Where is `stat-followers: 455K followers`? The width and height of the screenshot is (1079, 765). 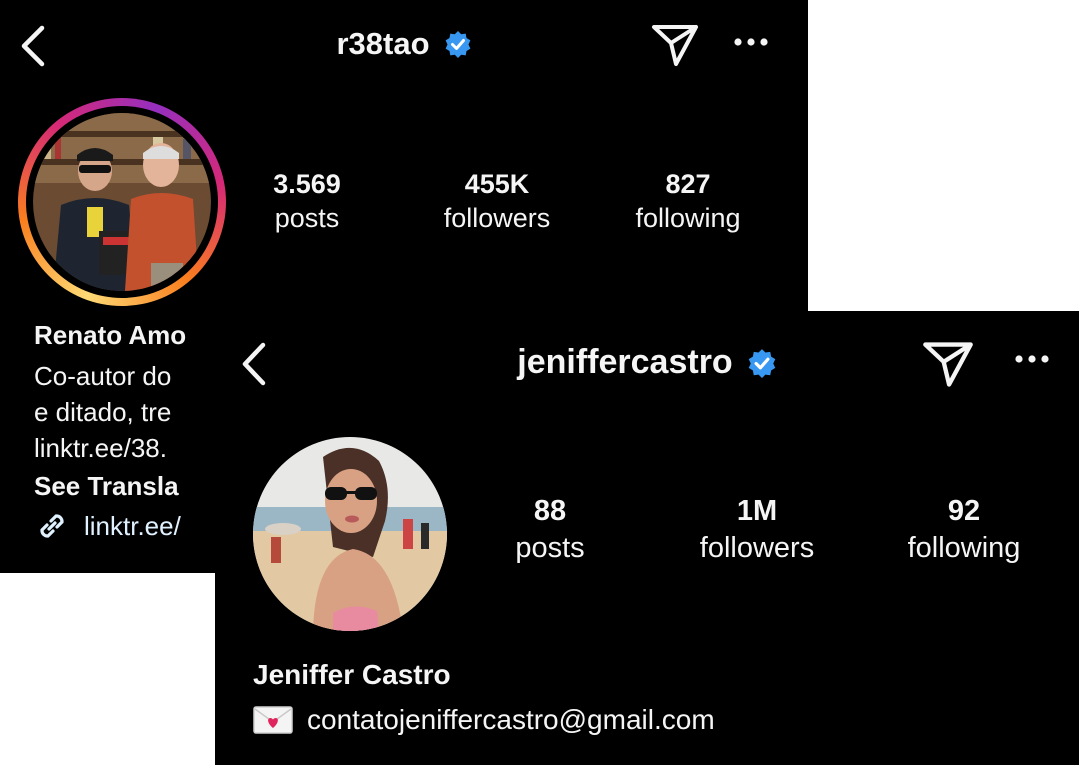
stat-followers: 455K followers is located at coordinates (497, 202).